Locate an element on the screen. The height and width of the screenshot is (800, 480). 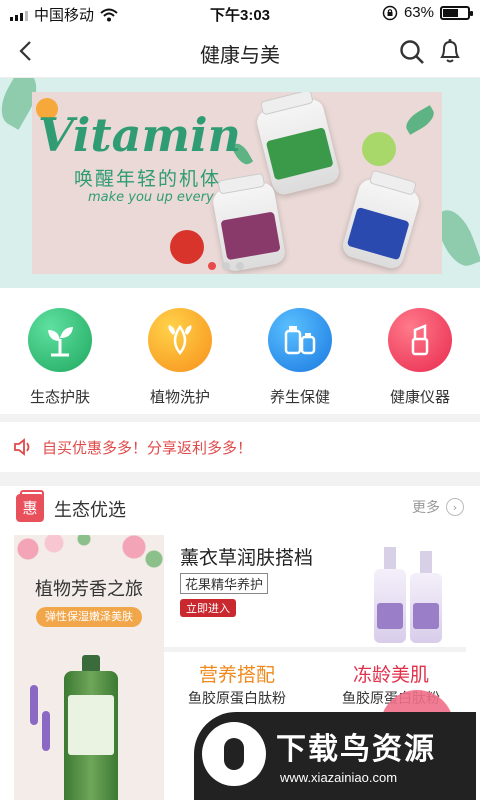
banner-headline: Vitamin is located at coordinates (140, 135).